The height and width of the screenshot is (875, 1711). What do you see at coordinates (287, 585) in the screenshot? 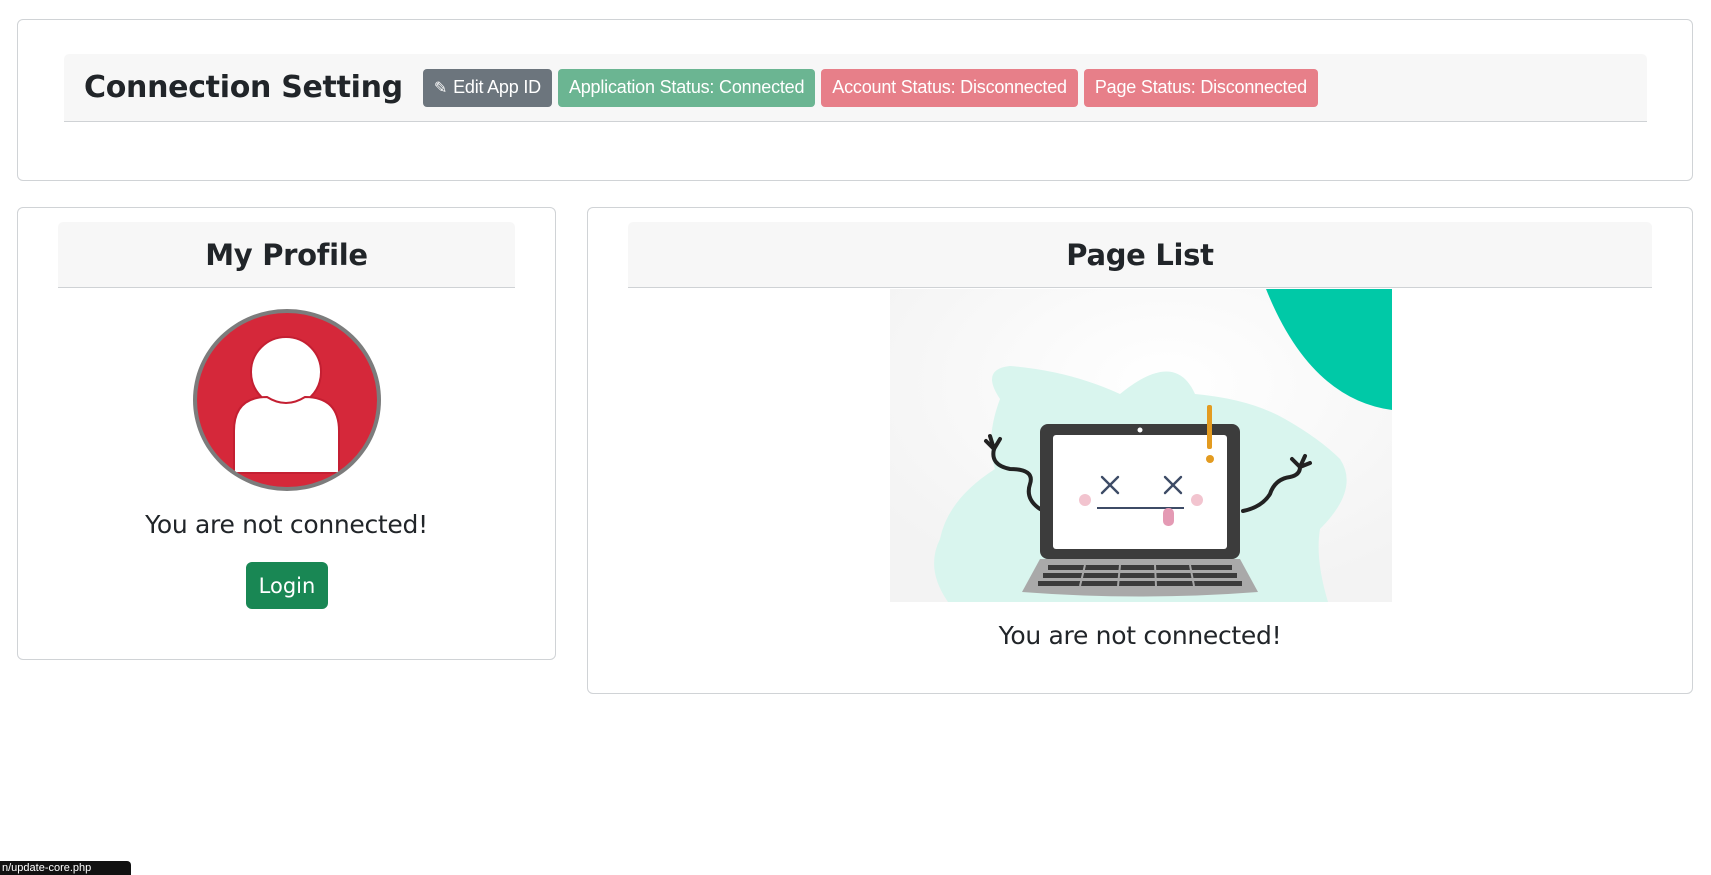
I see `login-button: Login` at bounding box center [287, 585].